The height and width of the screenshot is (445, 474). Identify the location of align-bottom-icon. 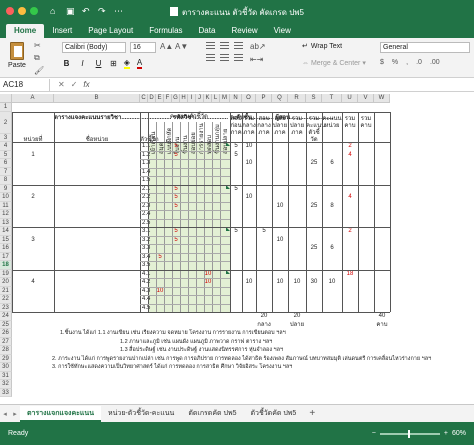
(238, 46).